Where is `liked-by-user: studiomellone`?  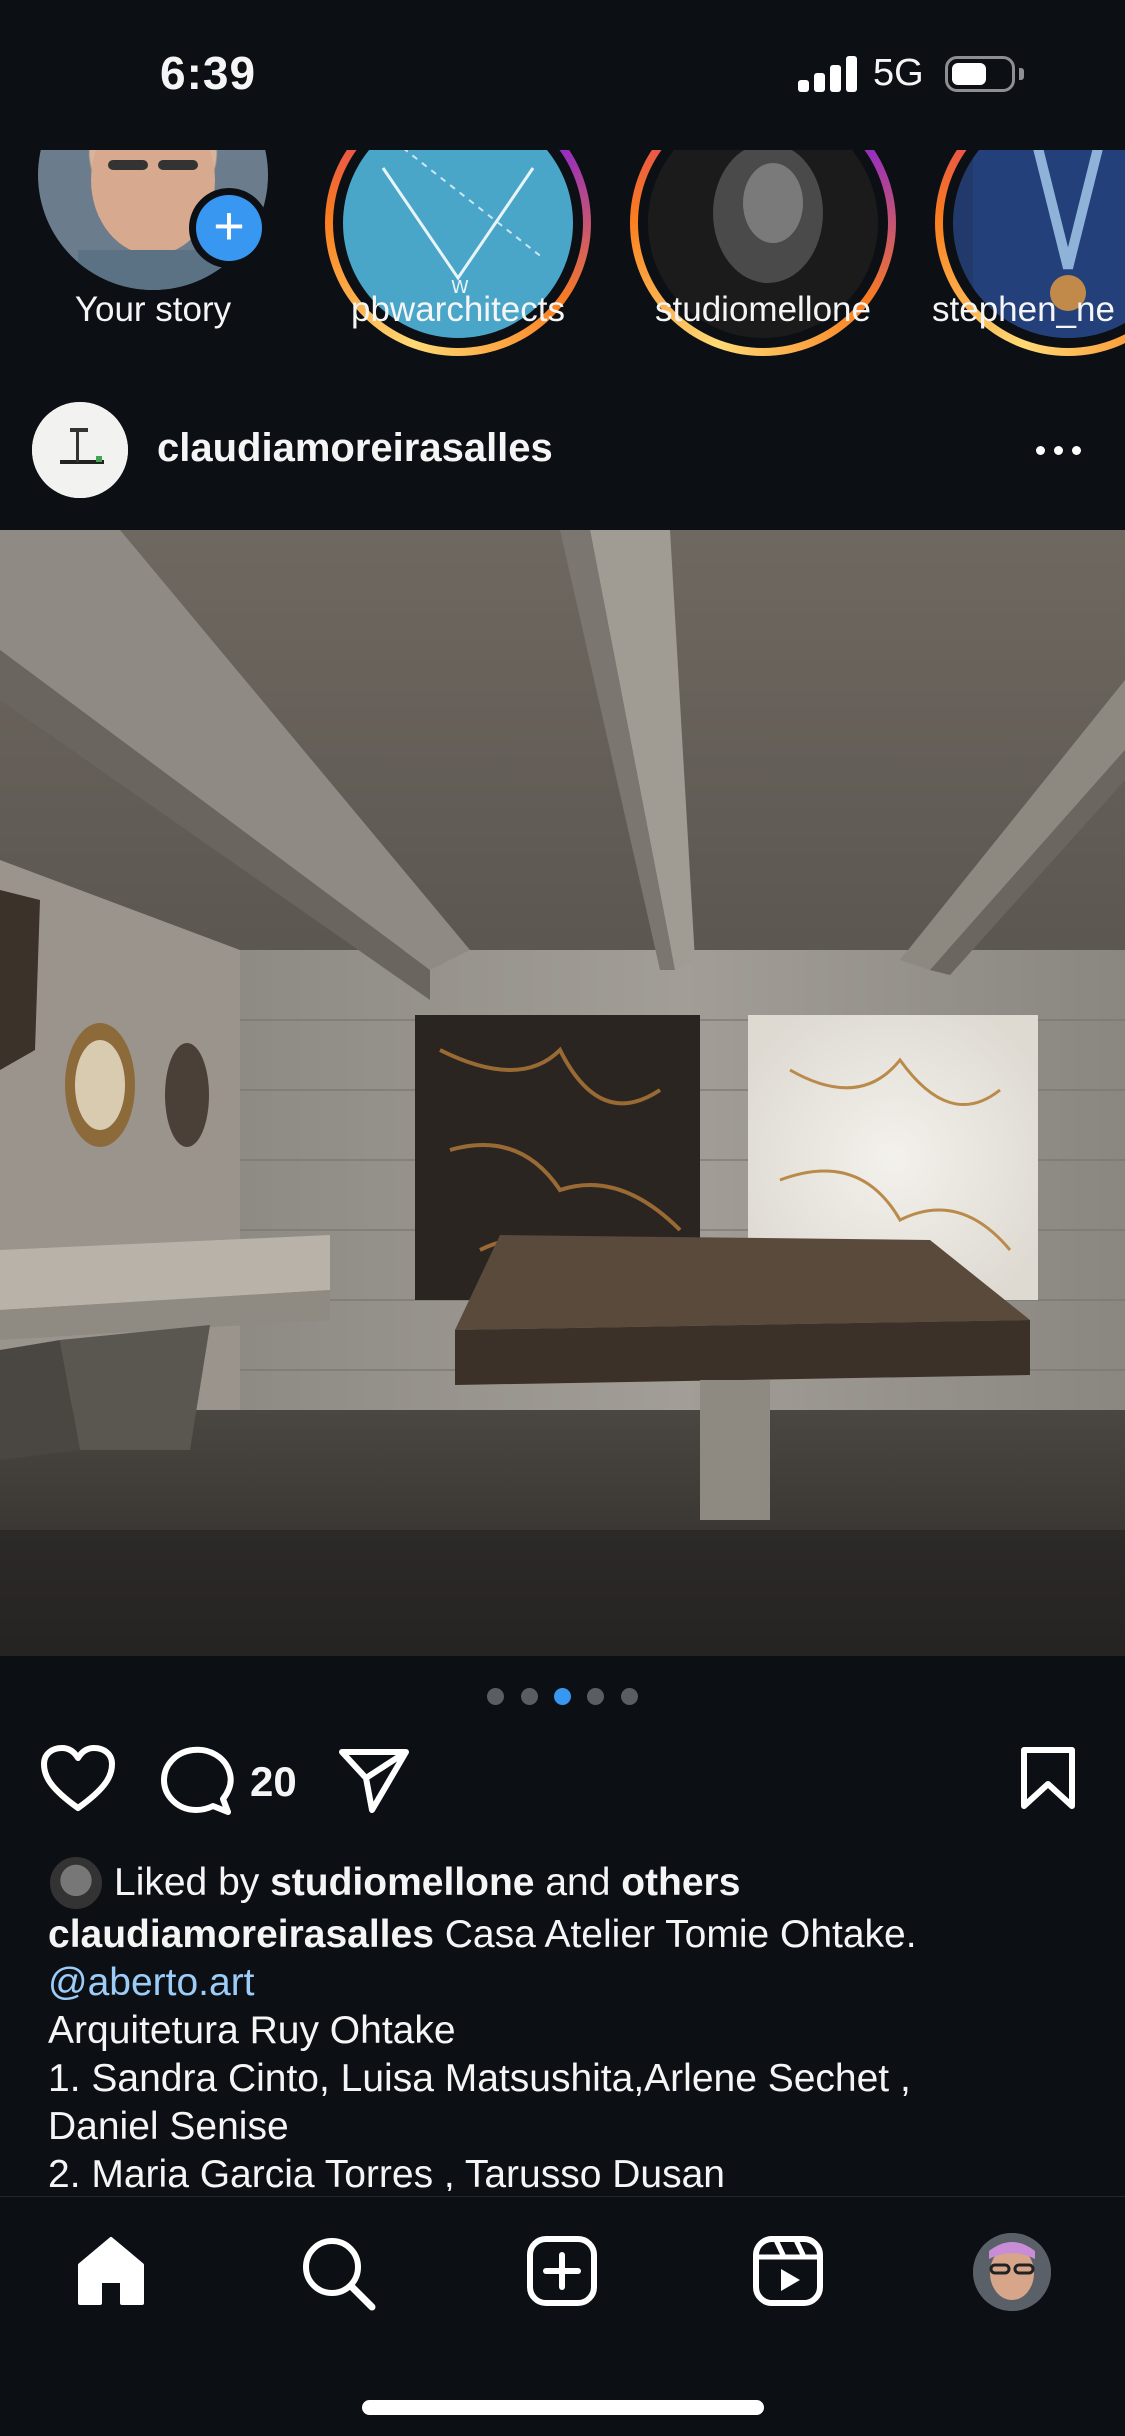
liked-by-user: studiomellone is located at coordinates (402, 1882).